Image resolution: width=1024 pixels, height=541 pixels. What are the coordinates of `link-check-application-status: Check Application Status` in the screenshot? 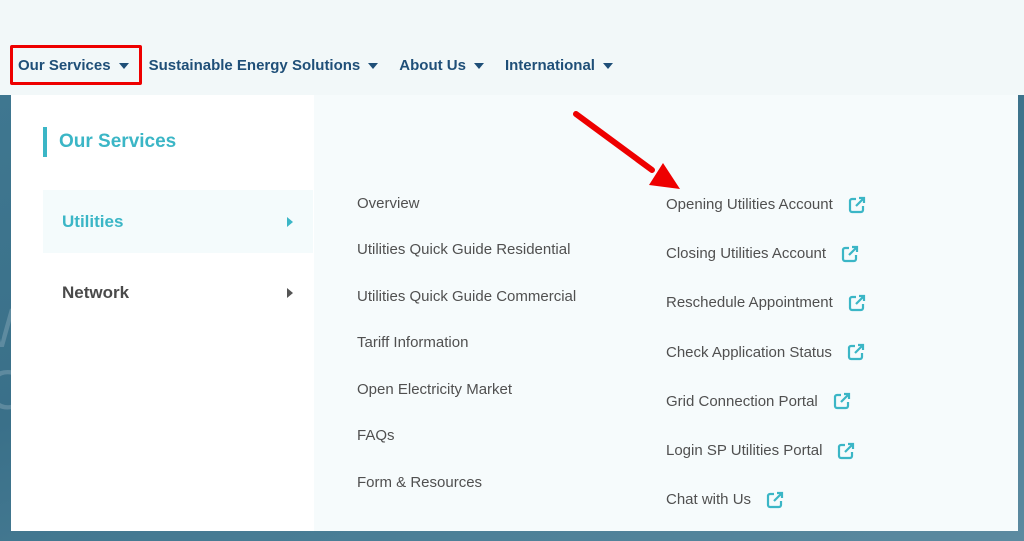 It's located at (766, 352).